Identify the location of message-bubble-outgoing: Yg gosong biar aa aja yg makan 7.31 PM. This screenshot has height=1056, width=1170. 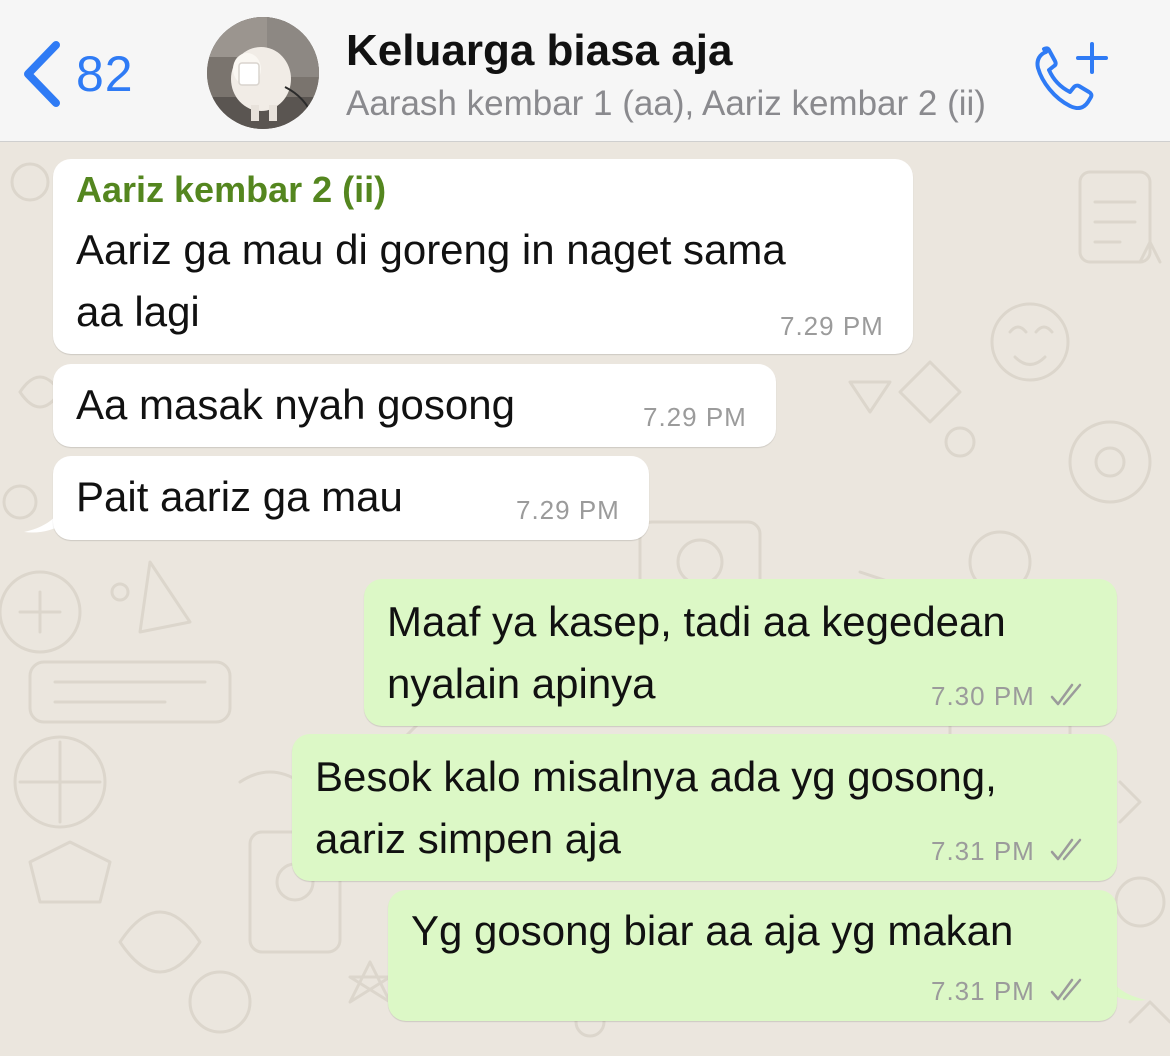
(752, 955).